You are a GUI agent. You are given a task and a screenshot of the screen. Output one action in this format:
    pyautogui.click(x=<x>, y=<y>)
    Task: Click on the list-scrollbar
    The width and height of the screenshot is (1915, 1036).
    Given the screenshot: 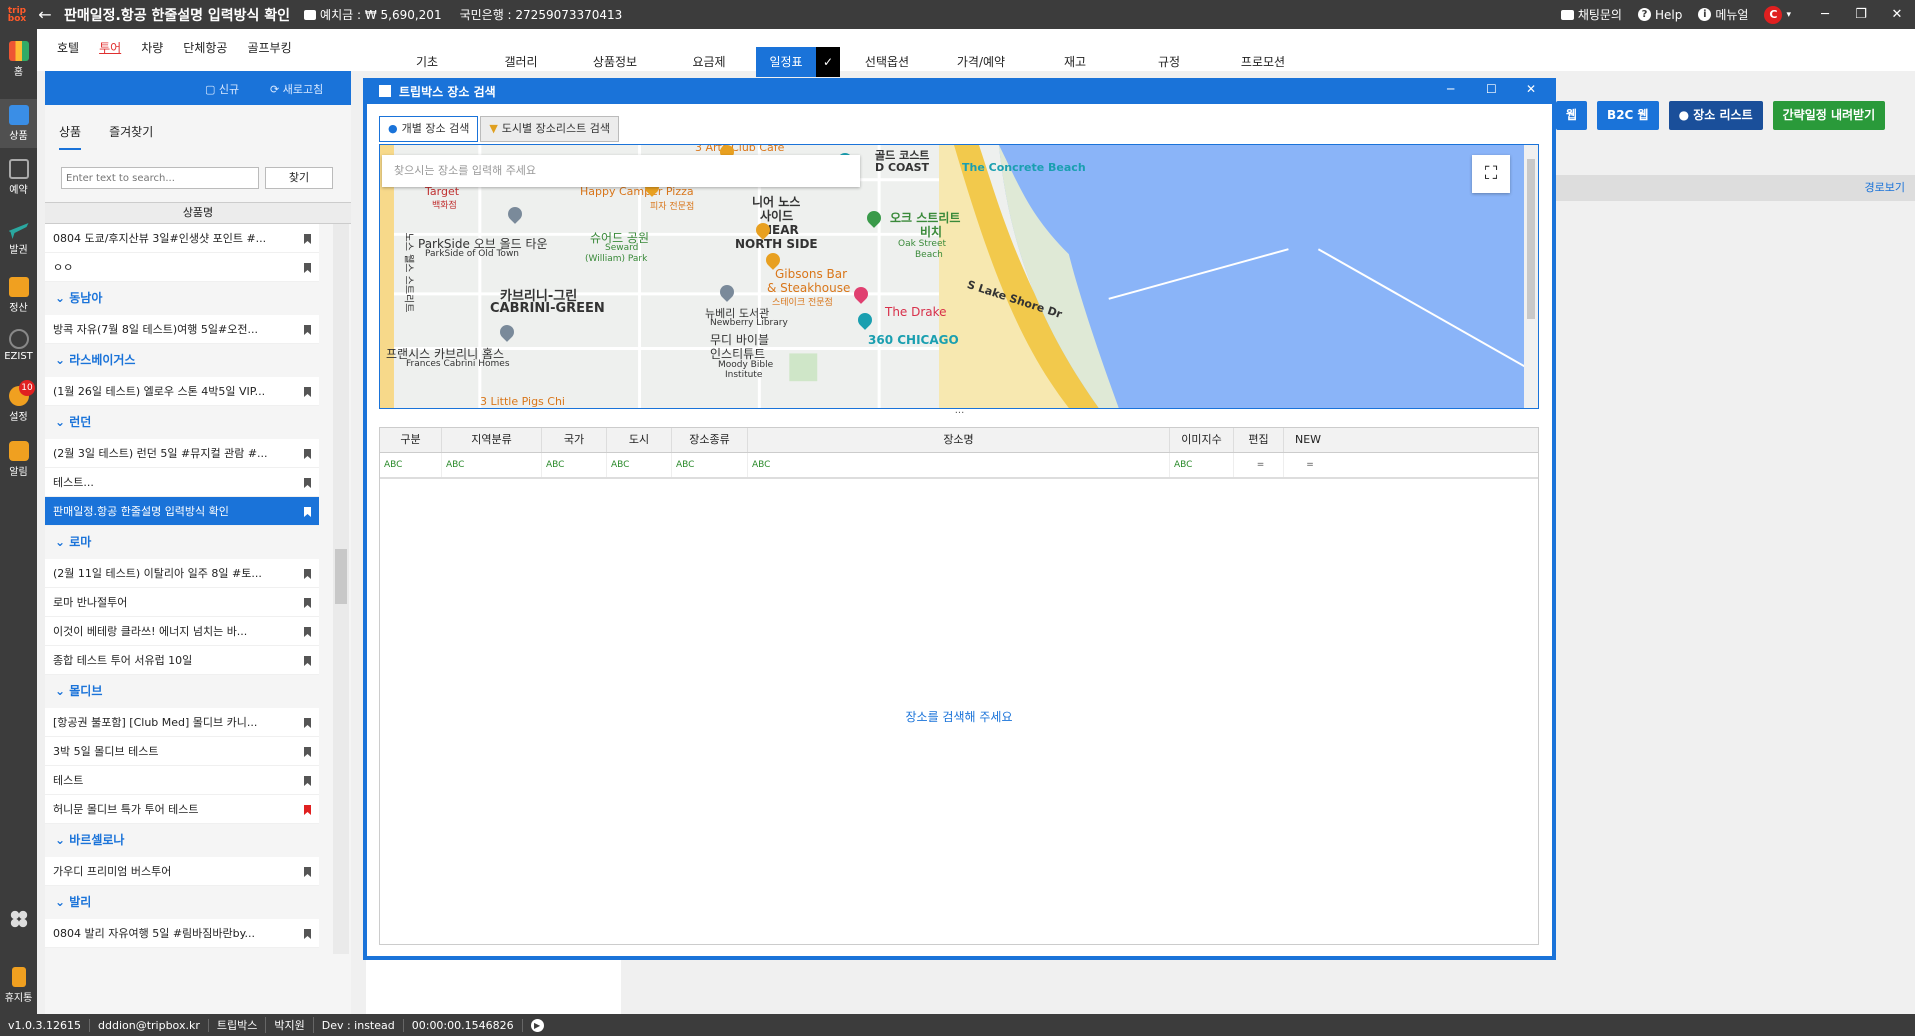 What is the action you would take?
    pyautogui.click(x=341, y=589)
    